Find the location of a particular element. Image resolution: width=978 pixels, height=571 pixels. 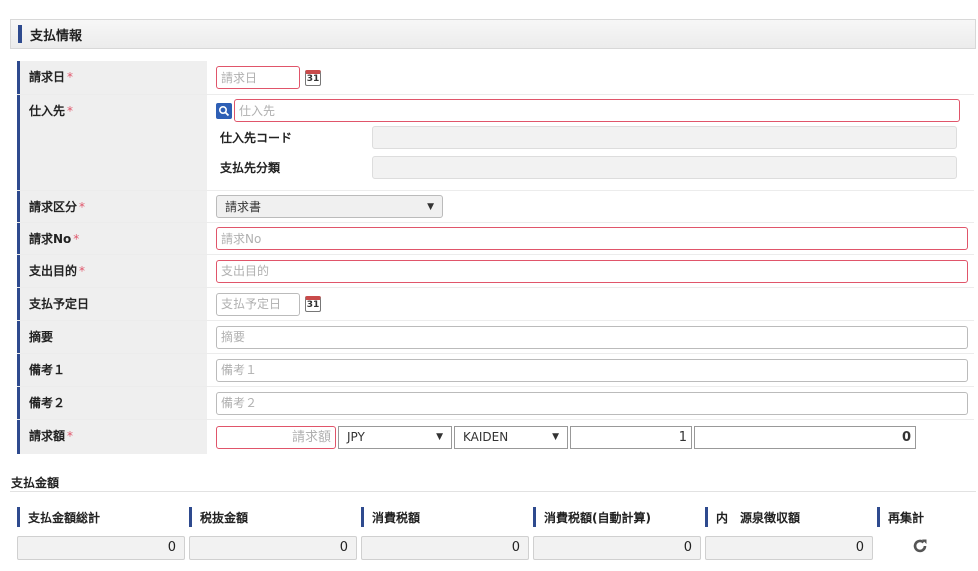

row-summary: 摘要 is located at coordinates (495, 337).